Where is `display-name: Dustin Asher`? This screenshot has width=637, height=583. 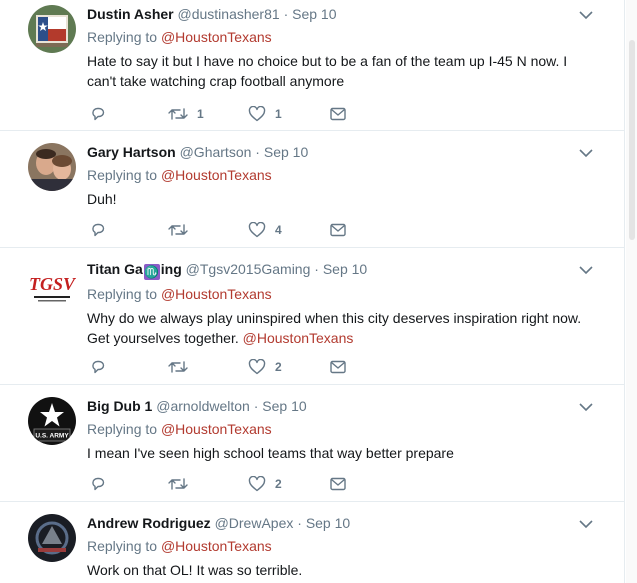 display-name: Dustin Asher is located at coordinates (130, 14).